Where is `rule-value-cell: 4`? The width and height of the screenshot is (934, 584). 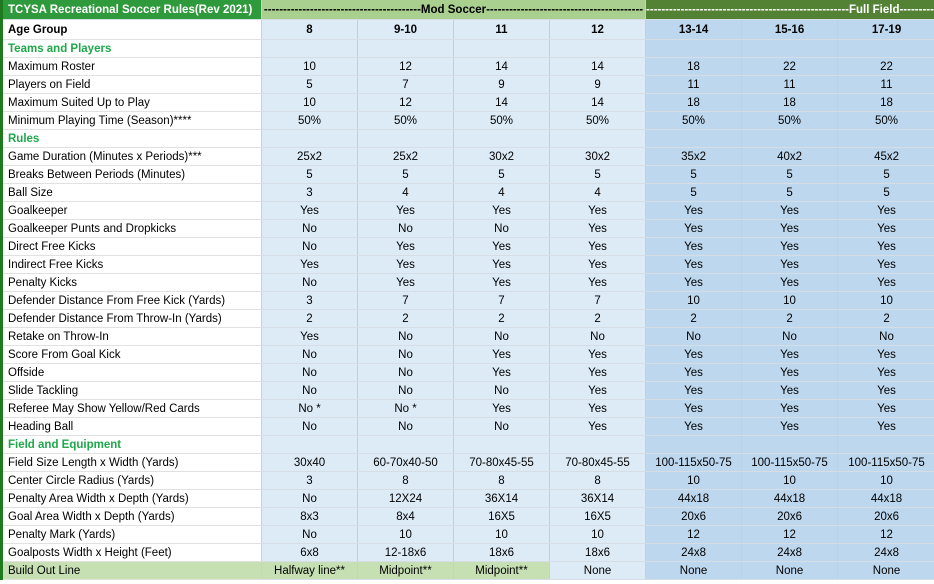 rule-value-cell: 4 is located at coordinates (405, 192).